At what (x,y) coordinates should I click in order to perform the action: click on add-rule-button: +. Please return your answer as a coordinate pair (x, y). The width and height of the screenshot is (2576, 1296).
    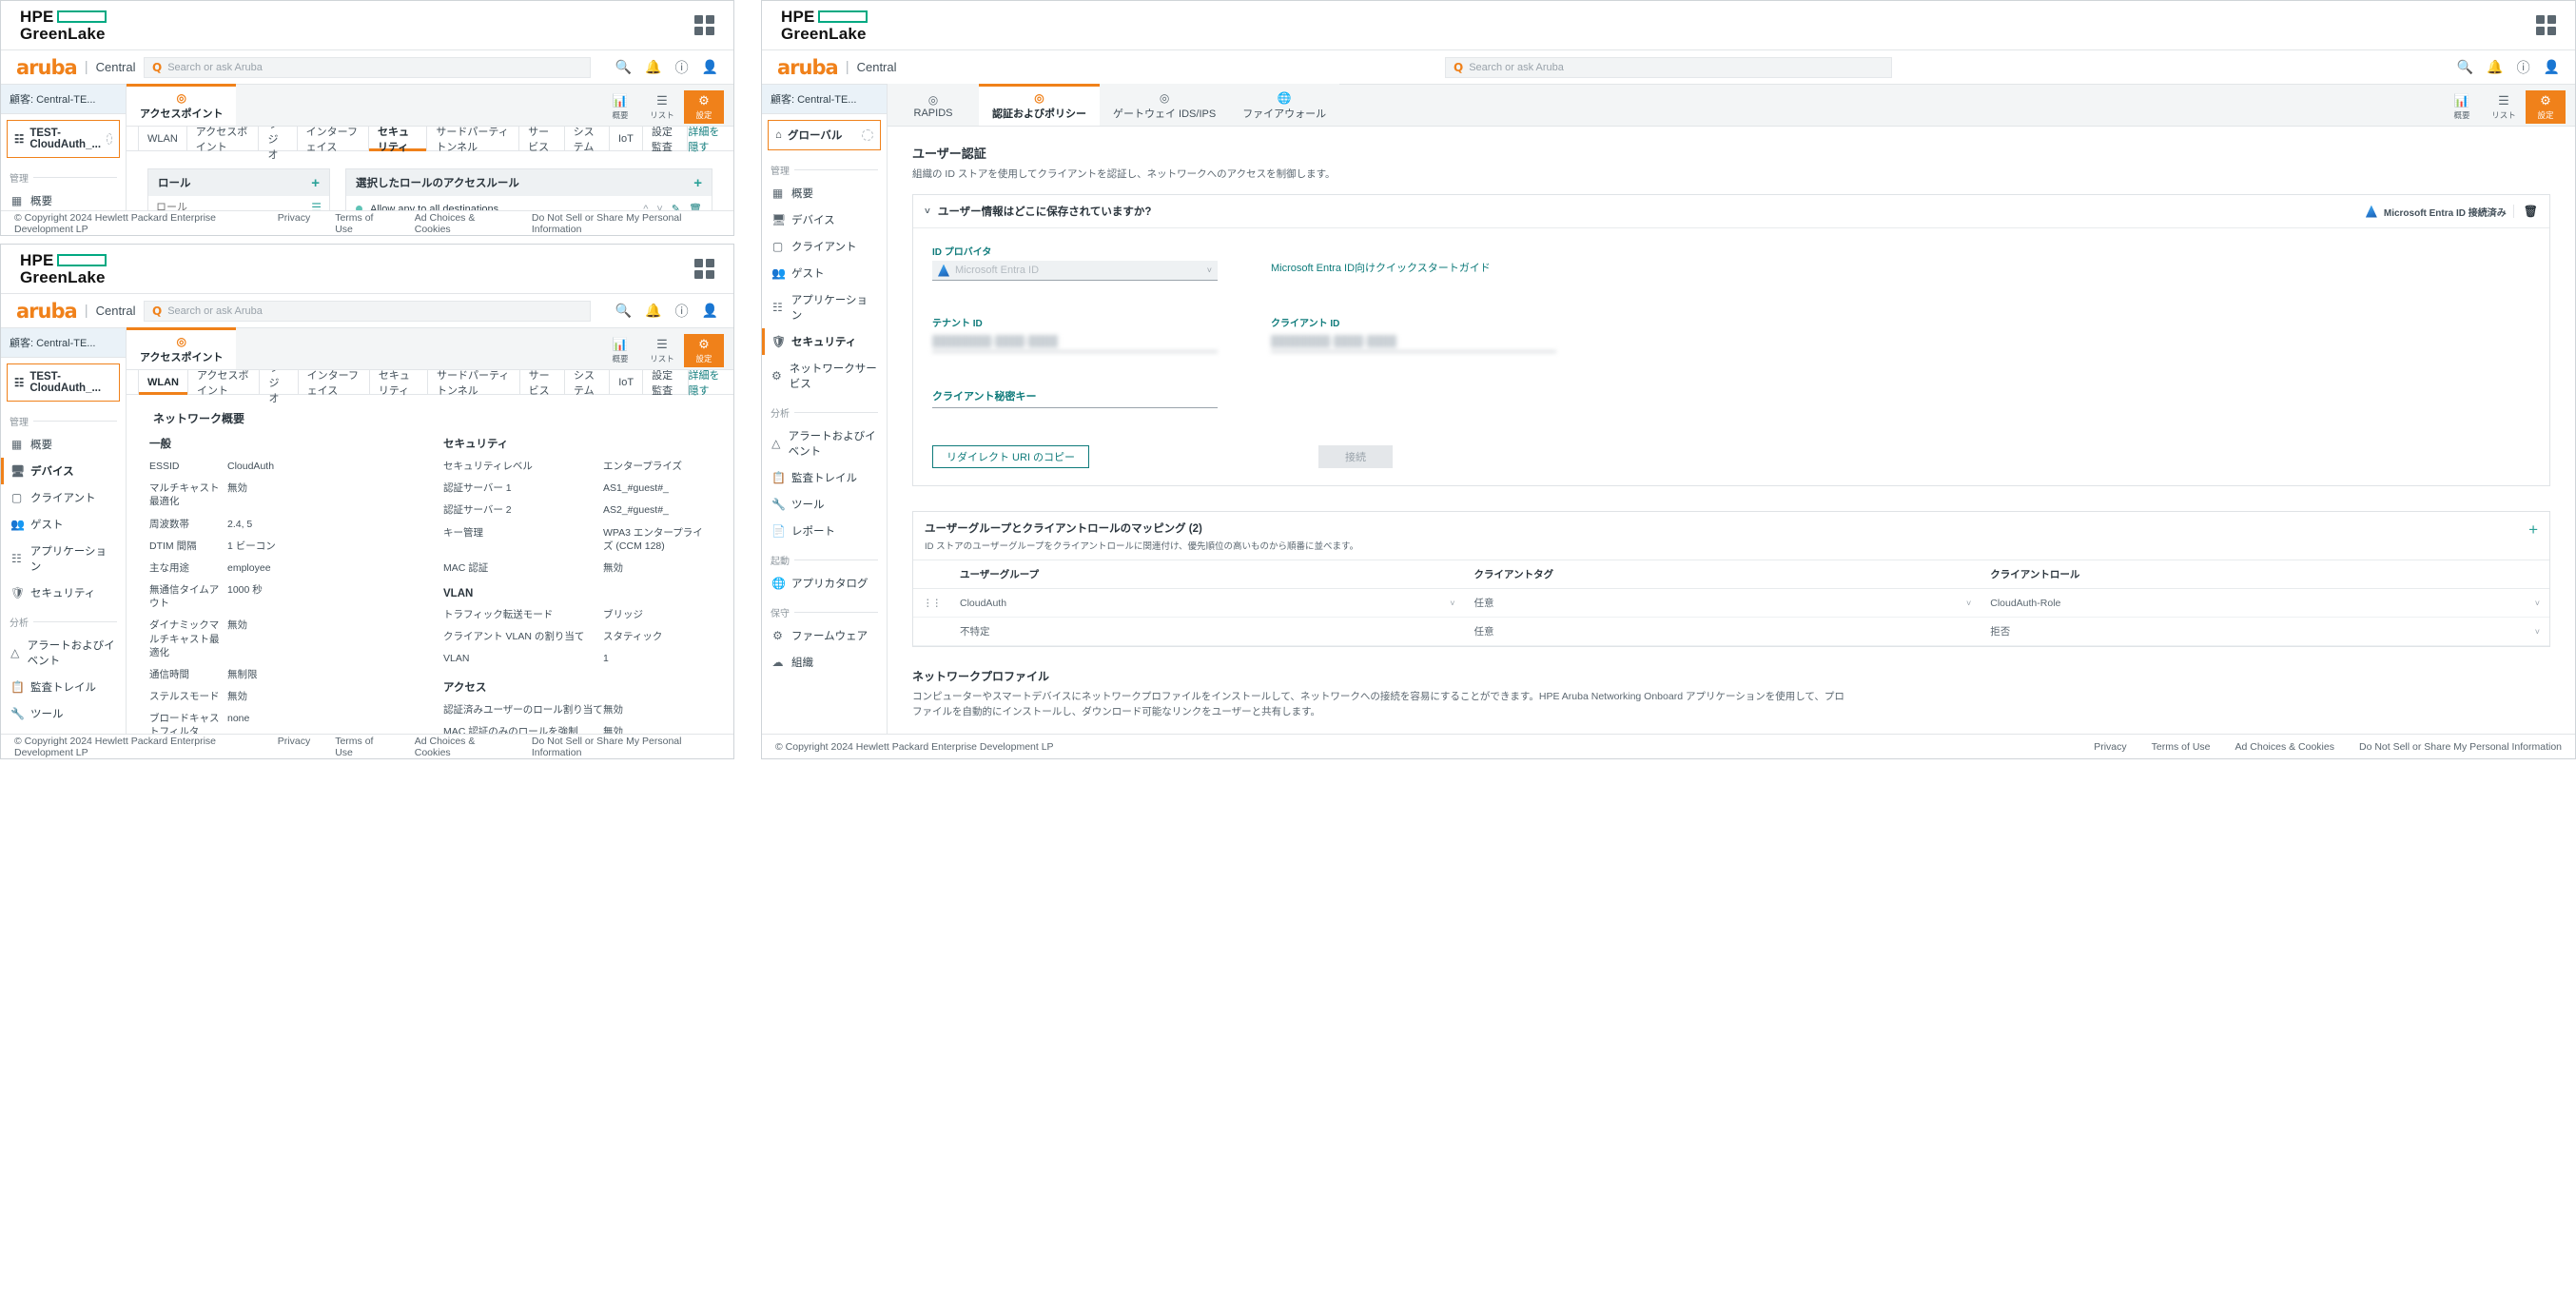
    Looking at the image, I should click on (698, 183).